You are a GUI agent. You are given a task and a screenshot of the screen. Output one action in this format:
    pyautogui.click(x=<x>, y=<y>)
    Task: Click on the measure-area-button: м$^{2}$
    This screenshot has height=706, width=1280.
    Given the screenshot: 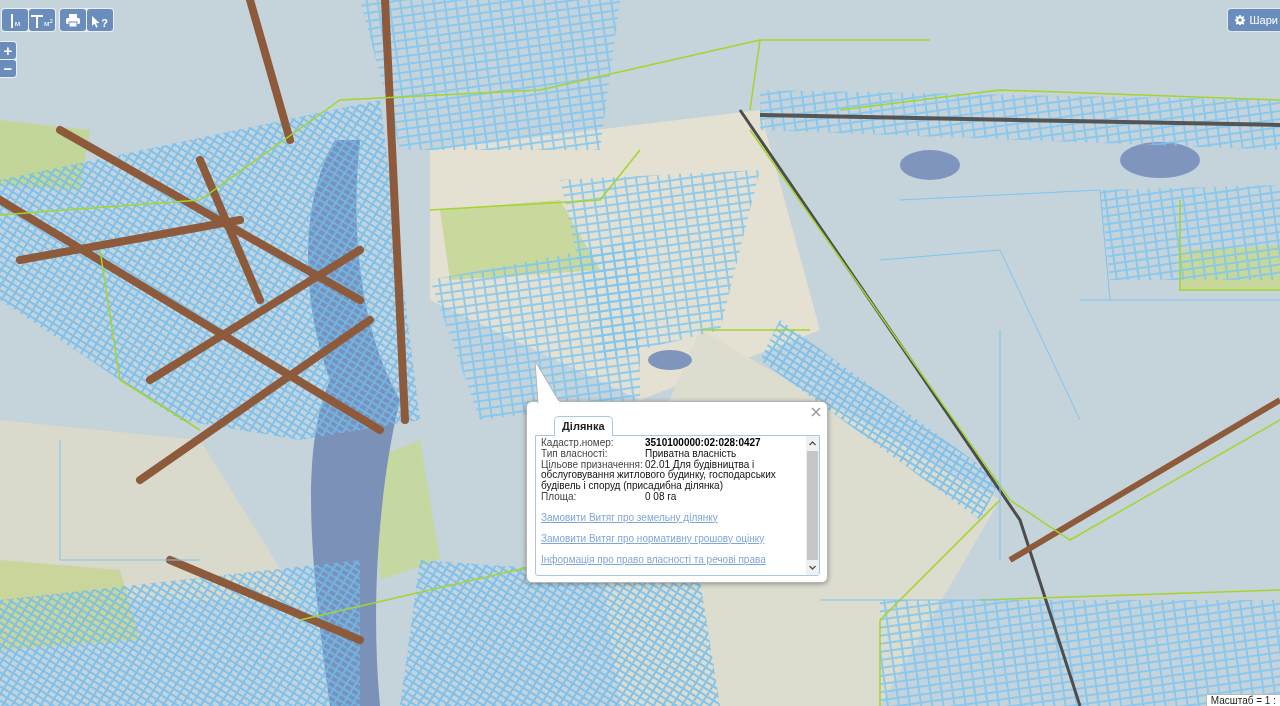 What is the action you would take?
    pyautogui.click(x=42, y=20)
    